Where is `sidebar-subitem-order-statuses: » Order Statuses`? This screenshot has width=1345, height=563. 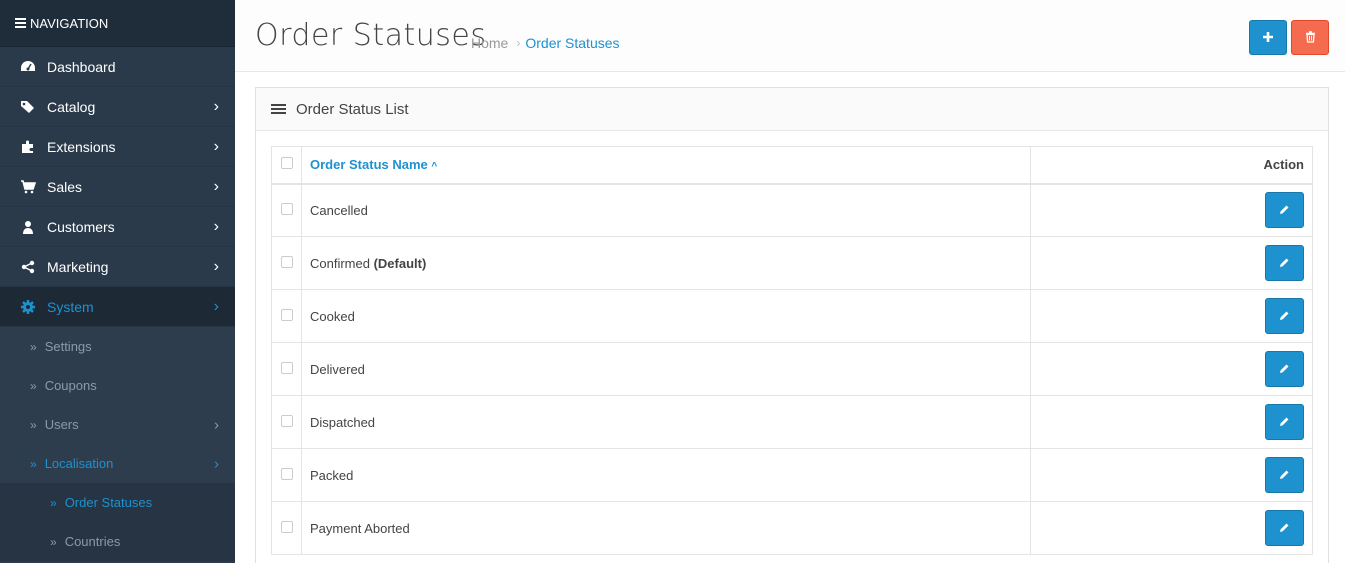 sidebar-subitem-order-statuses: » Order Statuses is located at coordinates (117, 502).